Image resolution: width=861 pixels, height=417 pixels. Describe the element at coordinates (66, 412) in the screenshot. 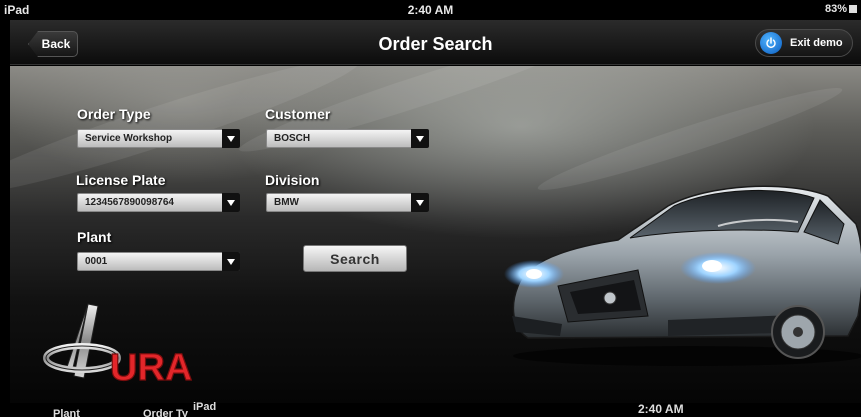

I see `plant-column-header: Plant` at that location.